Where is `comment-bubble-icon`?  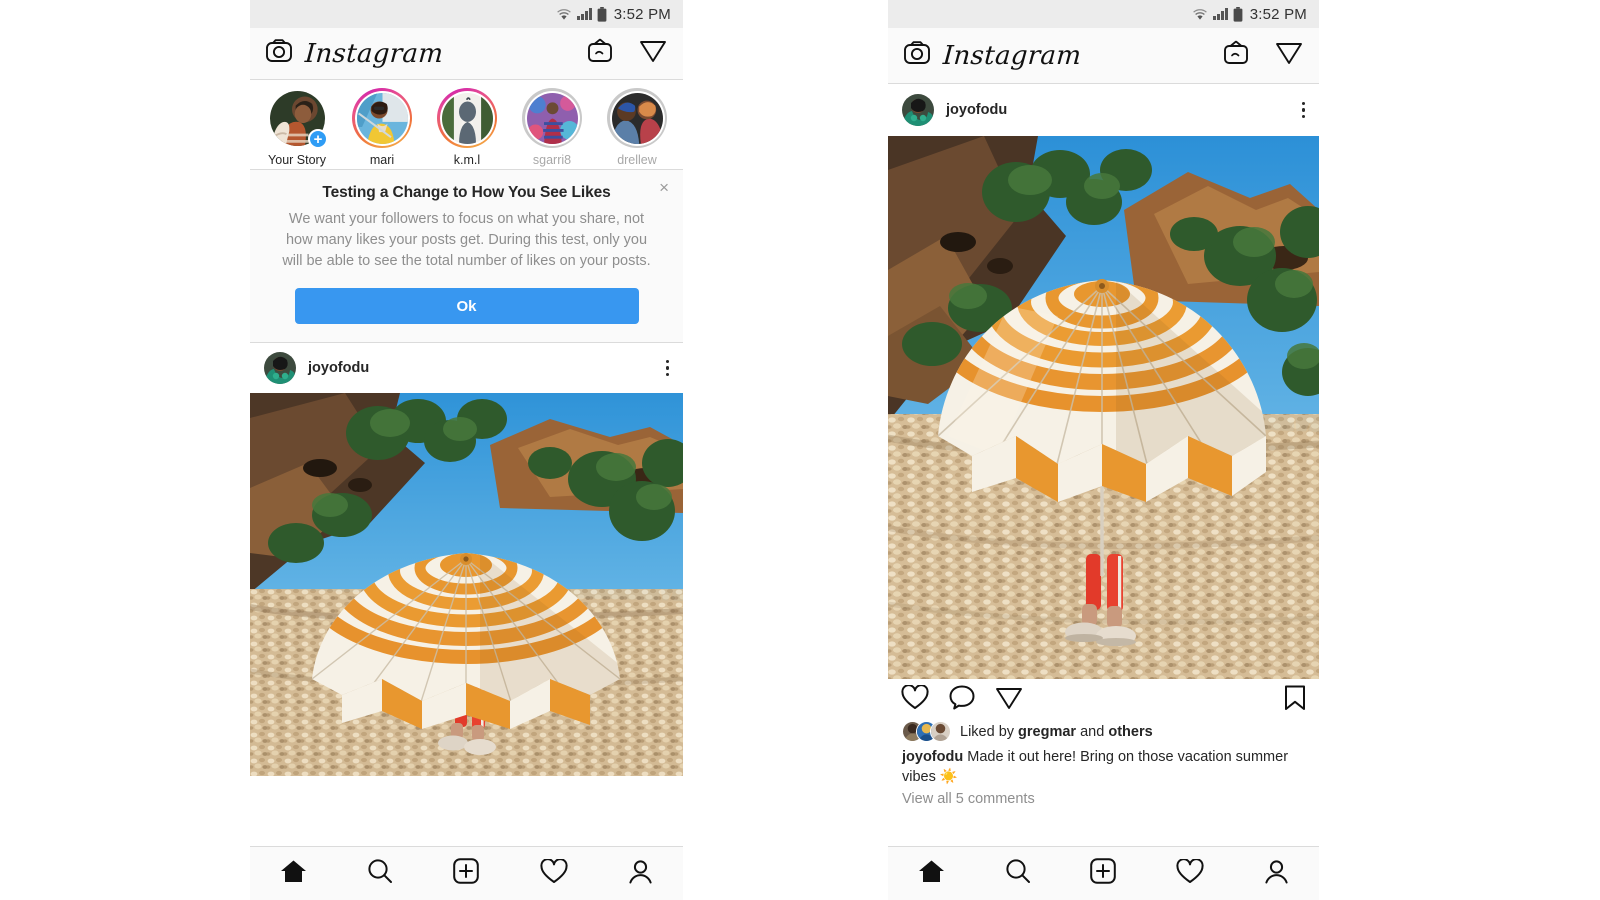
comment-bubble-icon is located at coordinates (962, 700).